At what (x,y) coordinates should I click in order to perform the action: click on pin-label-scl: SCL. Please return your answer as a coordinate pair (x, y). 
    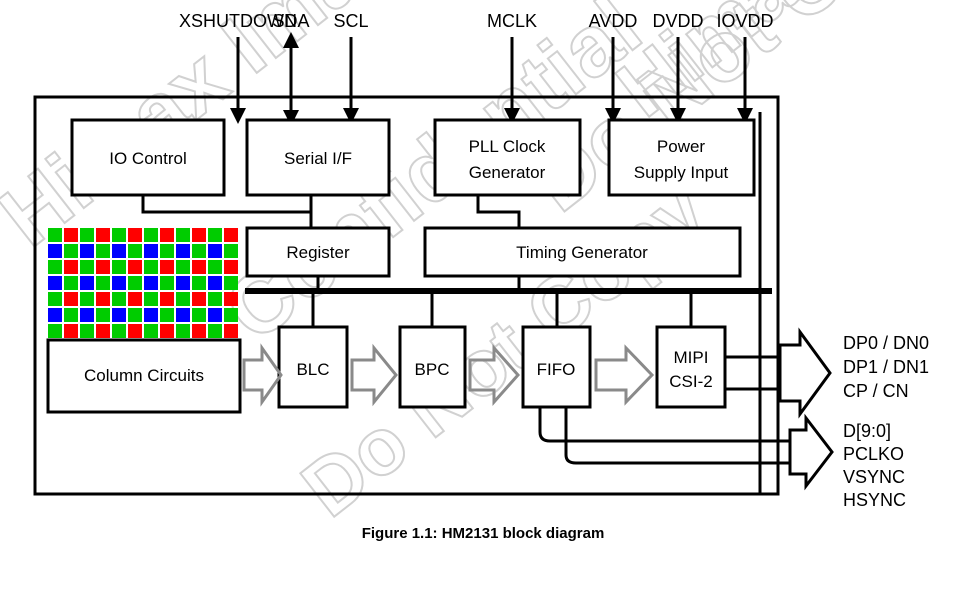
    Looking at the image, I should click on (350, 21).